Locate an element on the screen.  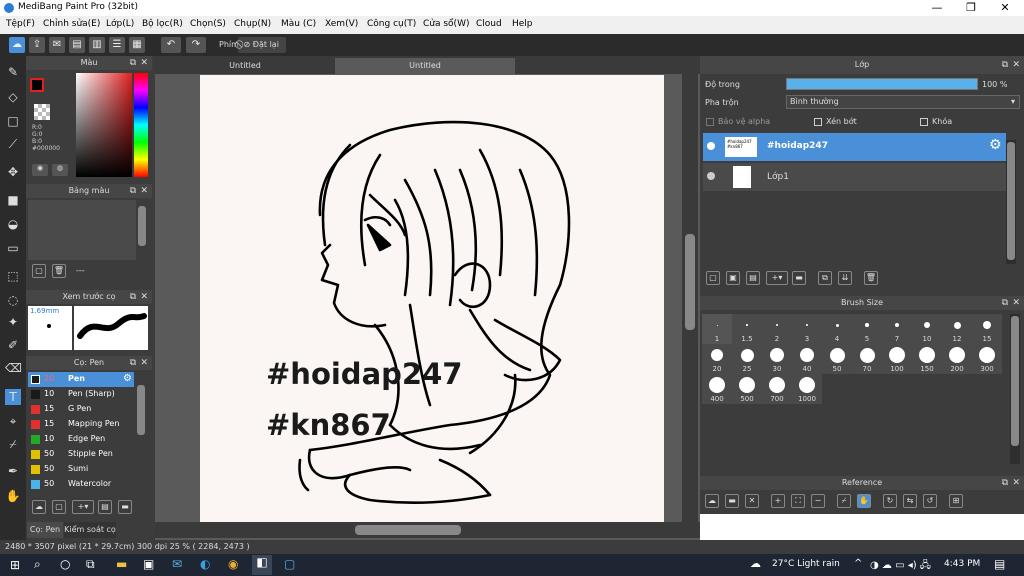
hue-slider is located at coordinates (141, 125).